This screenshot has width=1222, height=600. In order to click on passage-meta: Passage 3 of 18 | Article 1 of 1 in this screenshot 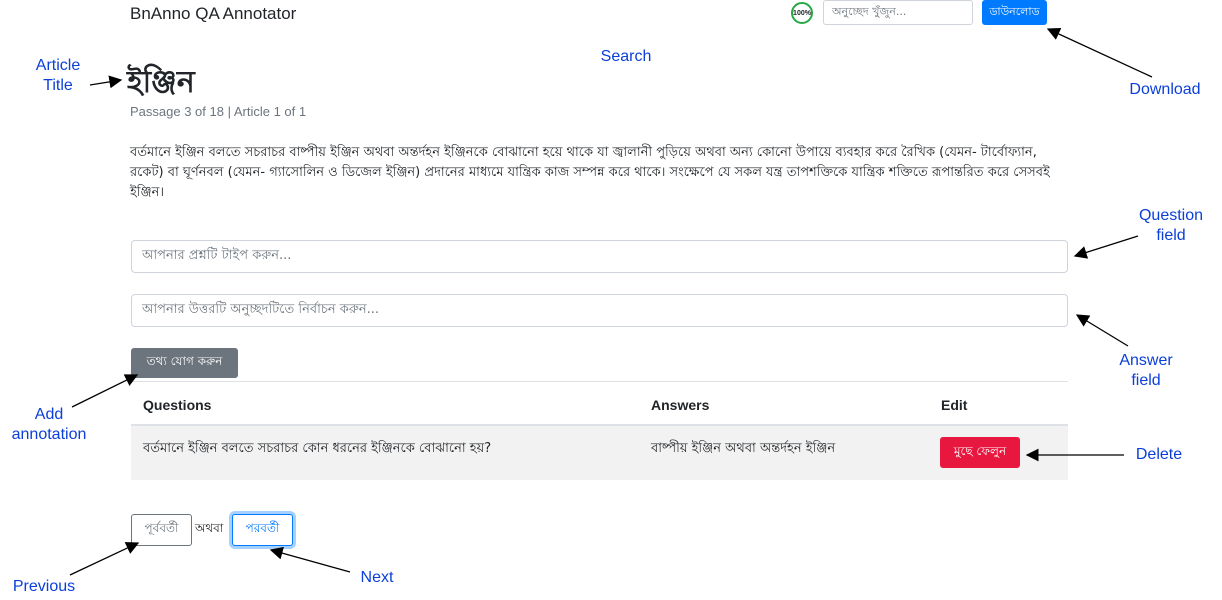, I will do `click(218, 111)`.